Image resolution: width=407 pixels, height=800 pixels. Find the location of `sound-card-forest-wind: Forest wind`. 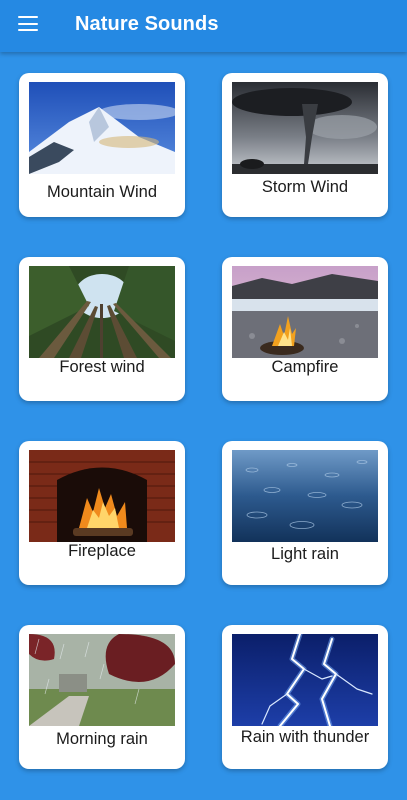

sound-card-forest-wind: Forest wind is located at coordinates (102, 329).